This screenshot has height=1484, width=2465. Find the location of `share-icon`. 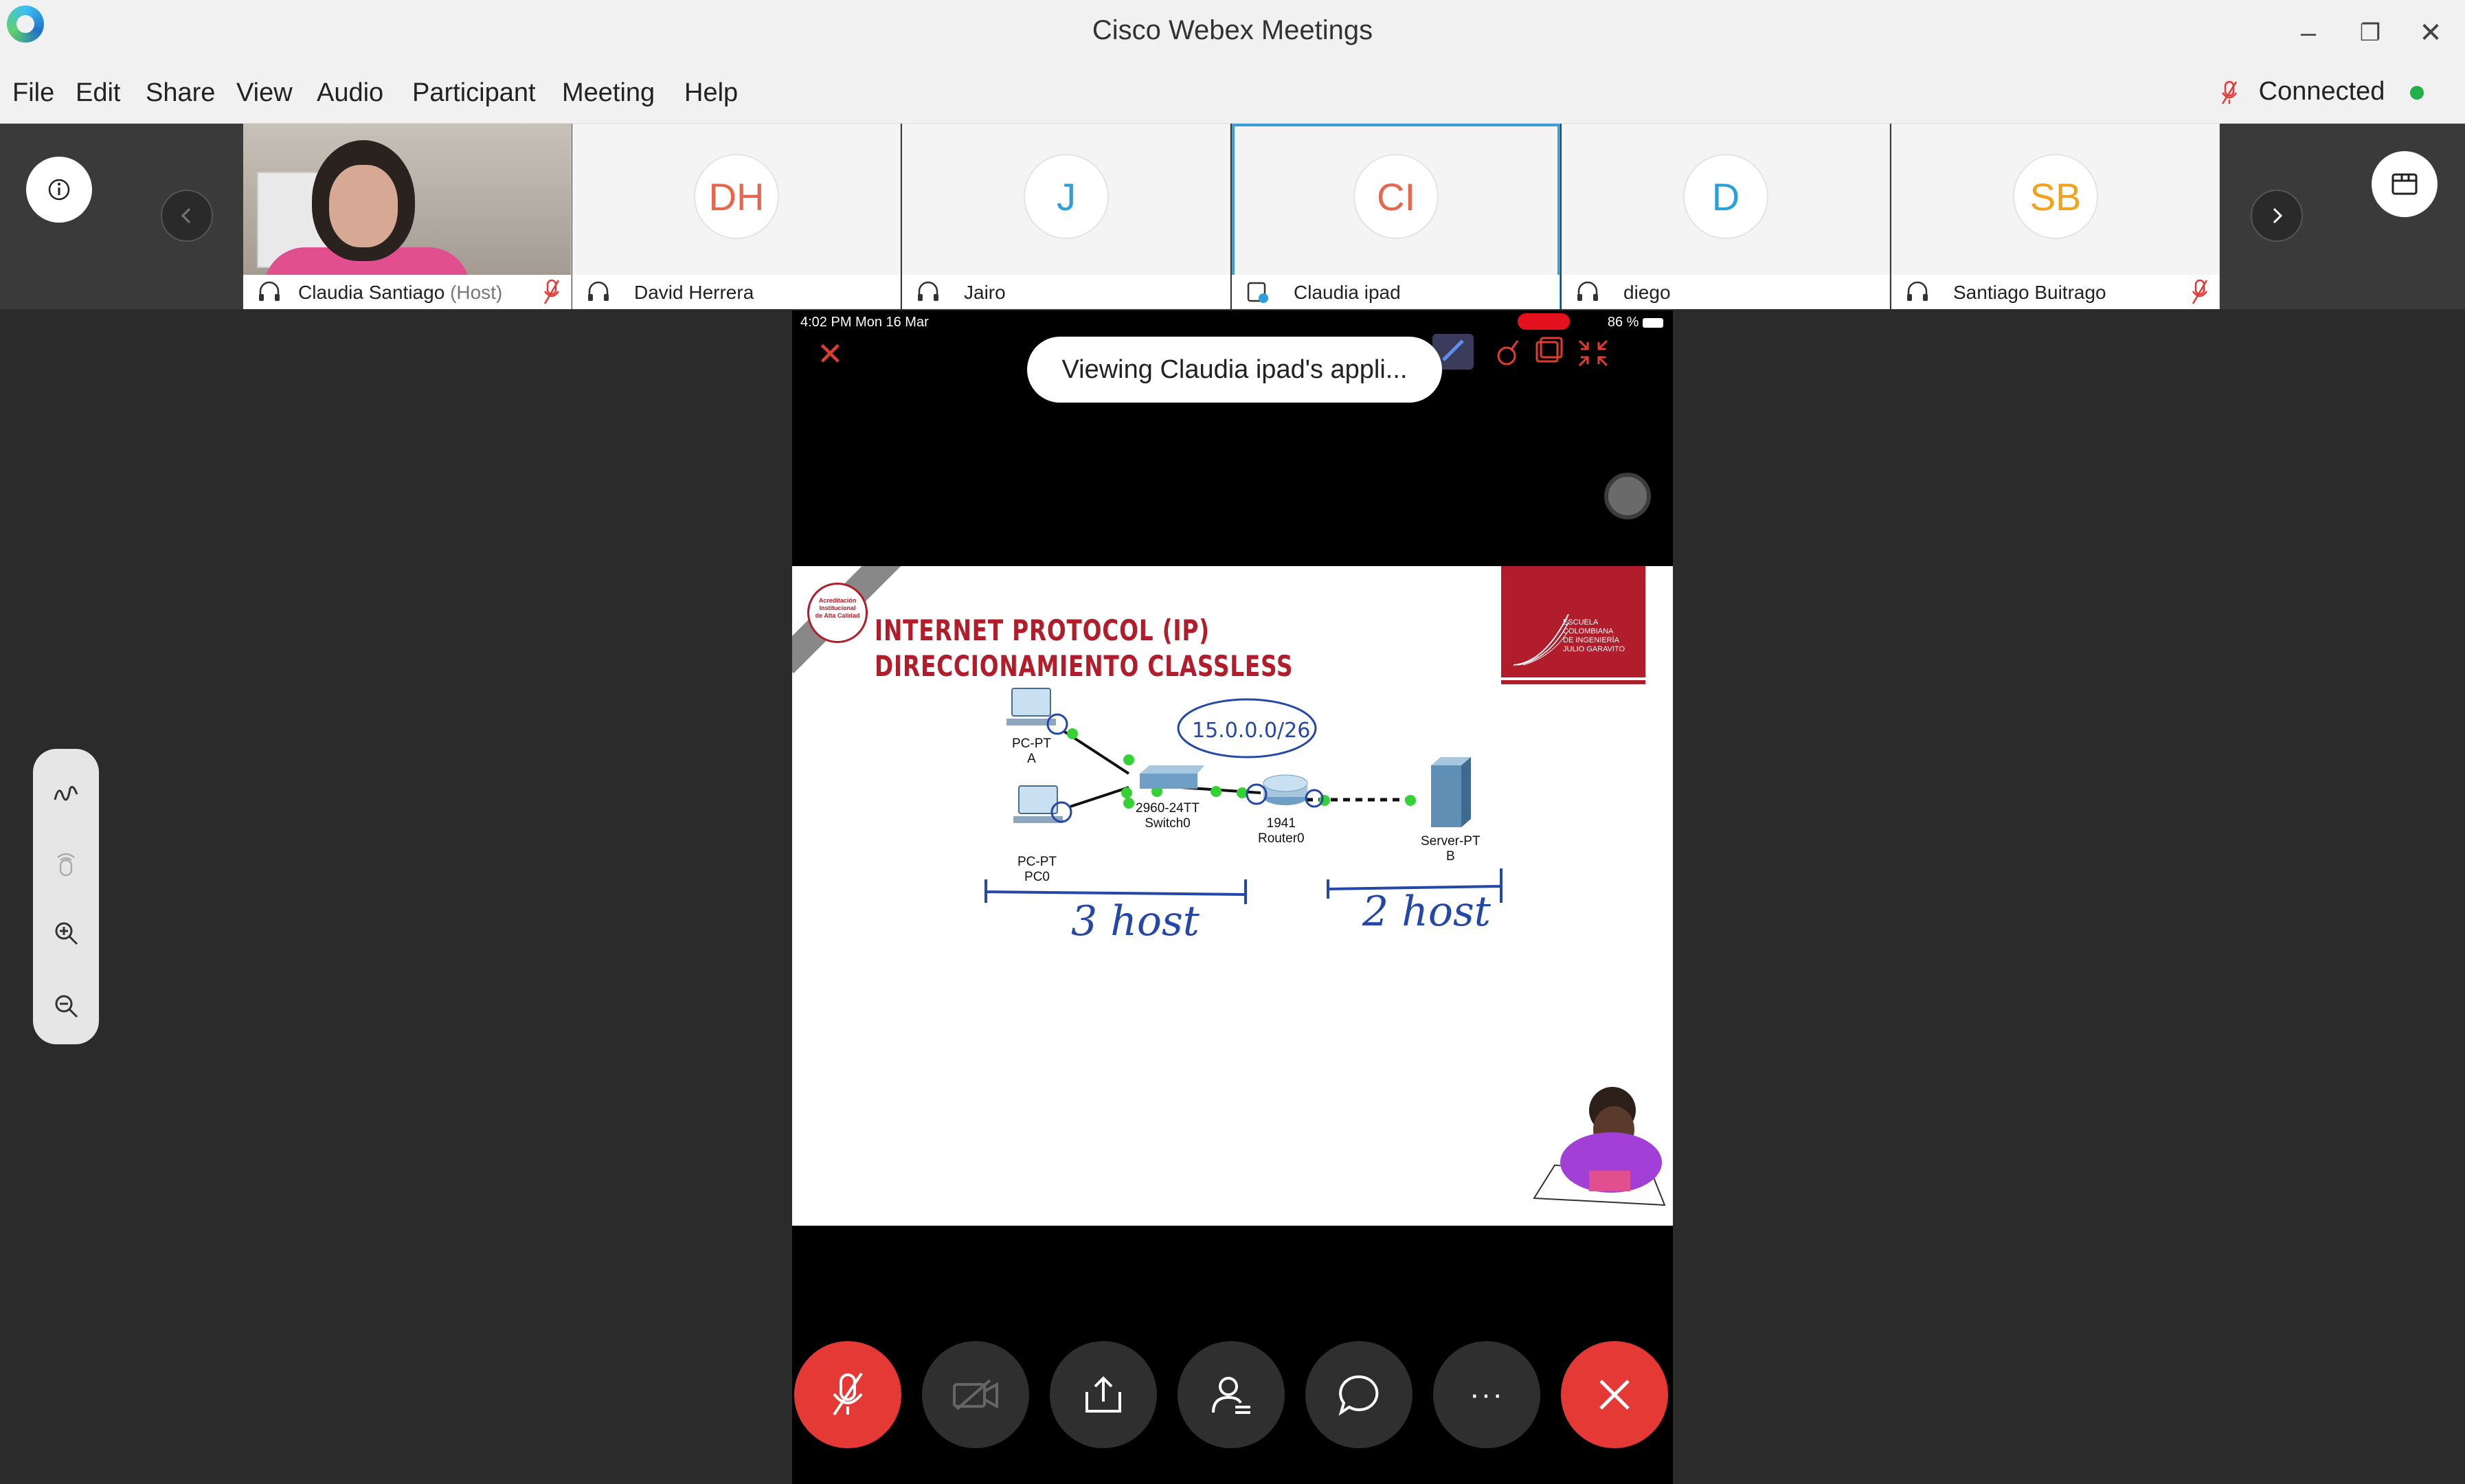

share-icon is located at coordinates (1103, 1394).